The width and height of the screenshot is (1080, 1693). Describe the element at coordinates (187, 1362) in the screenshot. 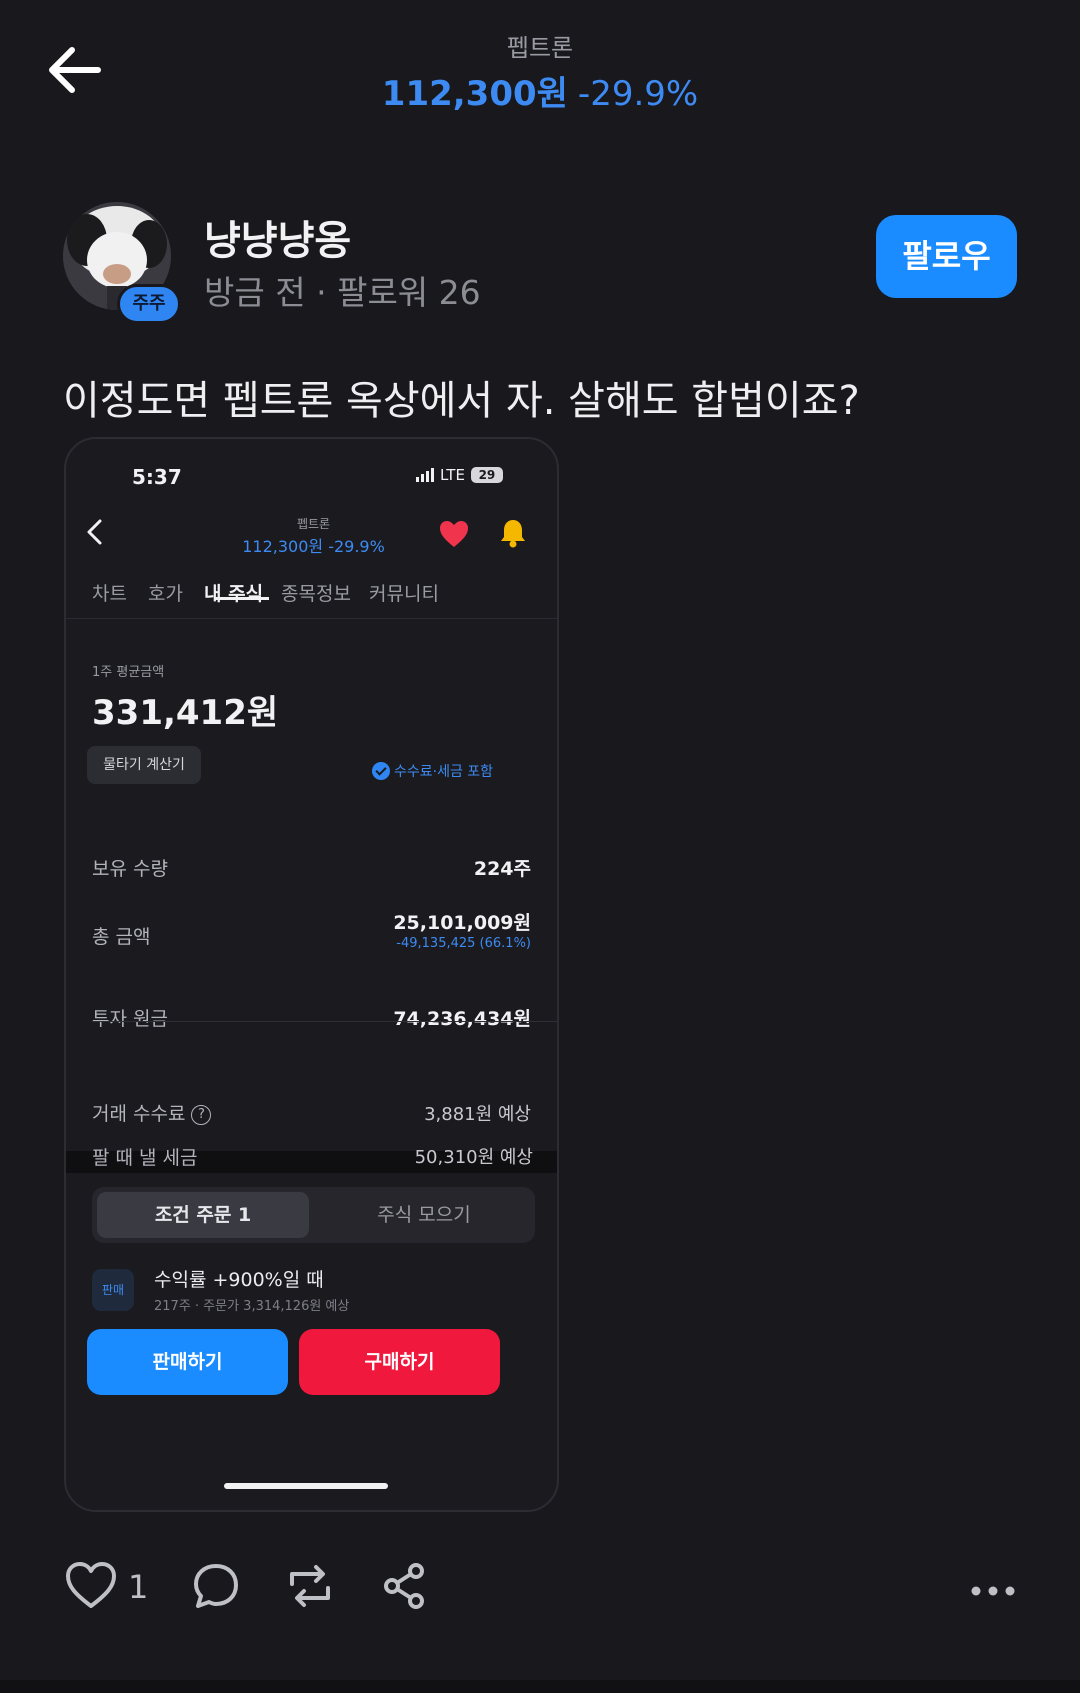

I see `sell-button: 판매하기` at that location.